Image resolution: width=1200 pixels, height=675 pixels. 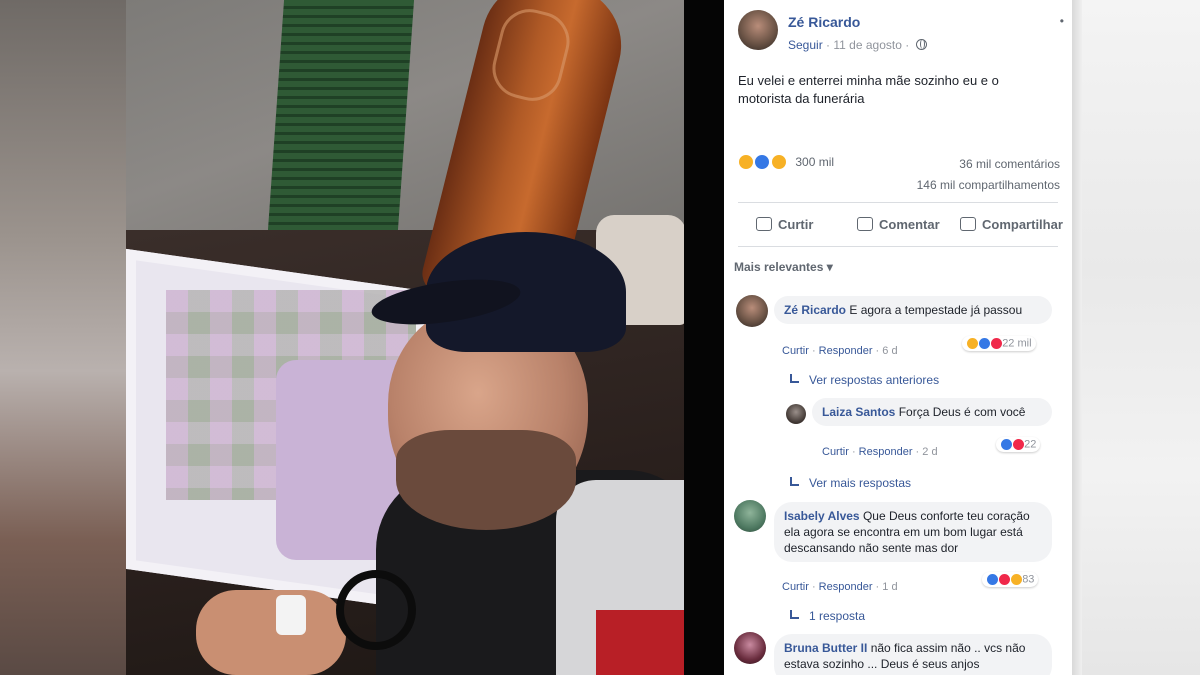 What do you see at coordinates (815, 310) in the screenshot?
I see `commenter-name: Zé Ricardo` at bounding box center [815, 310].